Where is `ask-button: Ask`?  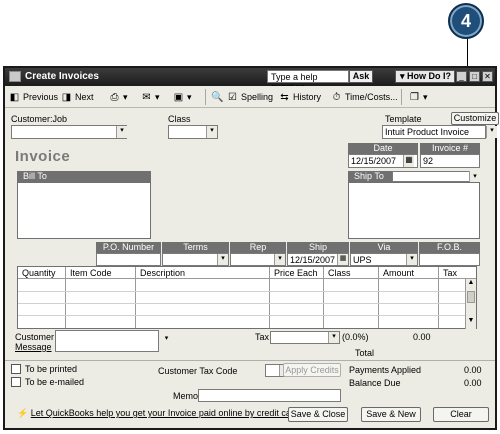 ask-button: Ask is located at coordinates (361, 76).